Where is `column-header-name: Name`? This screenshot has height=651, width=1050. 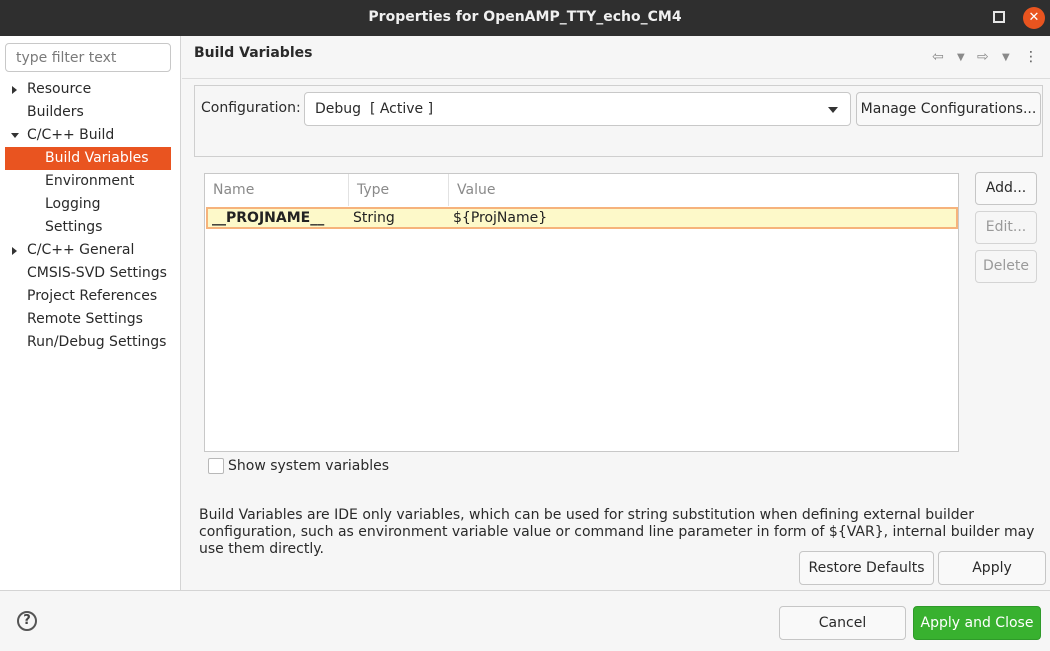 column-header-name: Name is located at coordinates (277, 190).